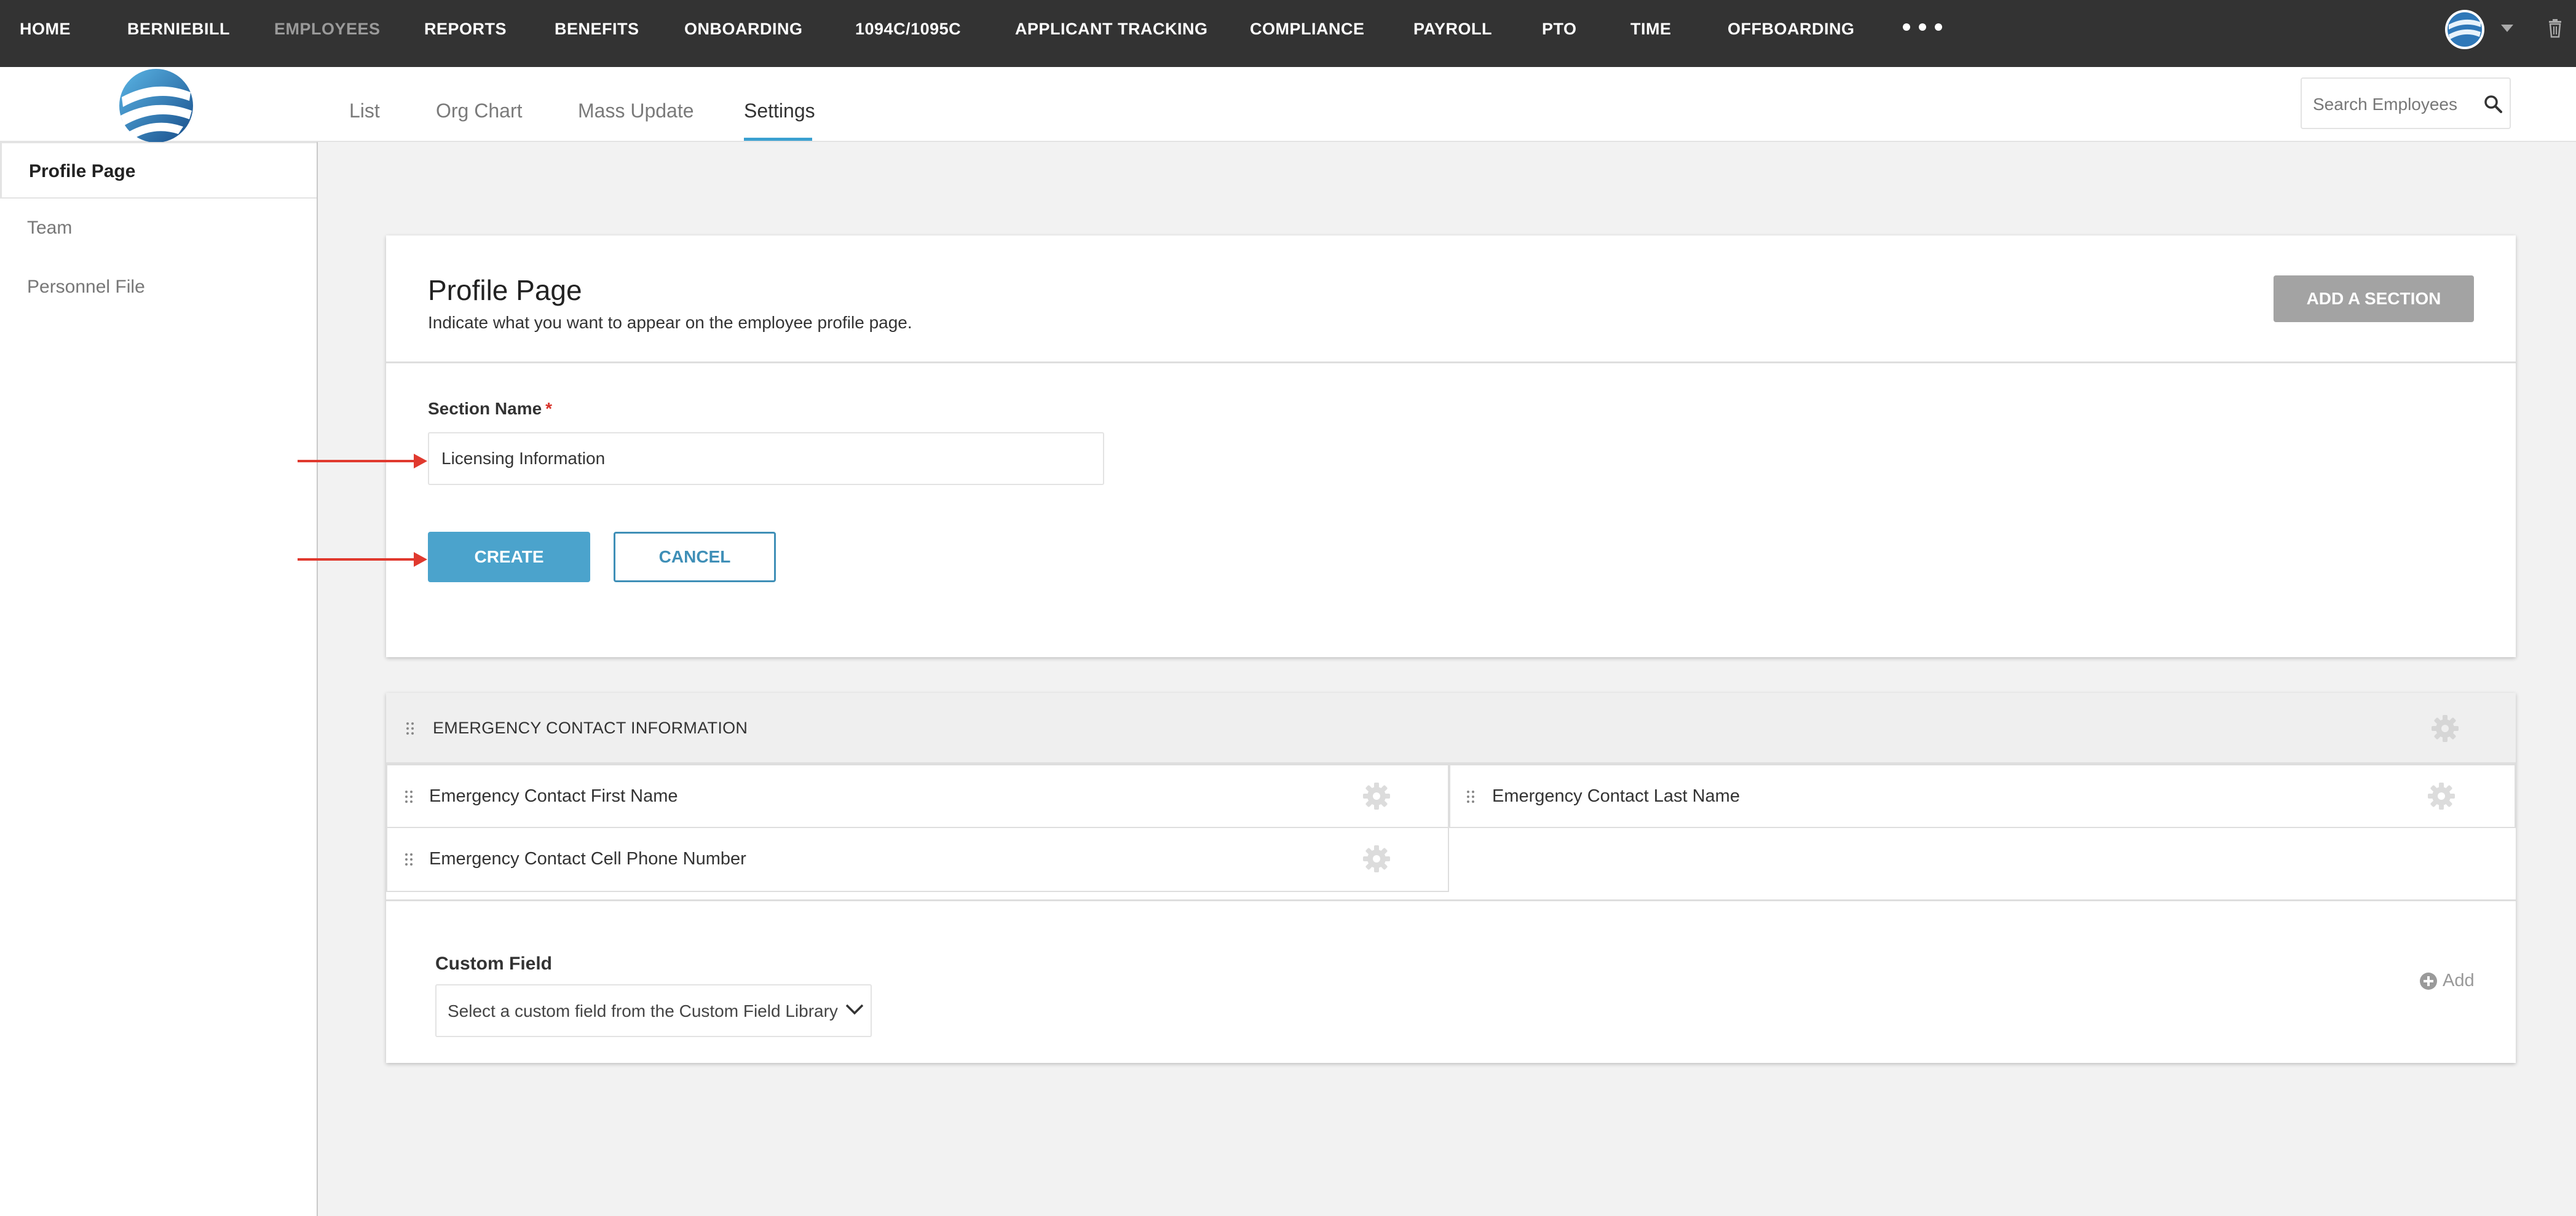 Image resolution: width=2576 pixels, height=1216 pixels. Describe the element at coordinates (46, 33) in the screenshot. I see `nav-item-home: HOME` at that location.